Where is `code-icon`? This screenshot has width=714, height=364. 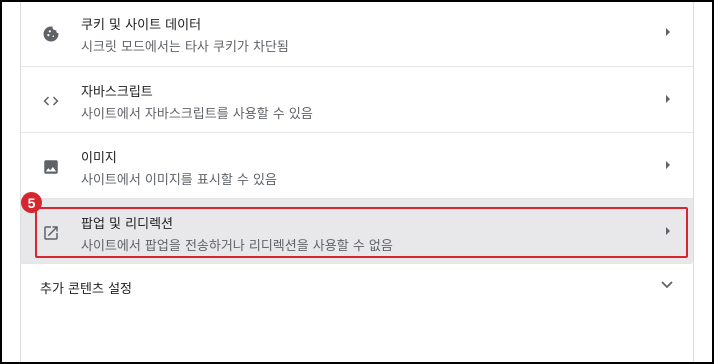
code-icon is located at coordinates (51, 101).